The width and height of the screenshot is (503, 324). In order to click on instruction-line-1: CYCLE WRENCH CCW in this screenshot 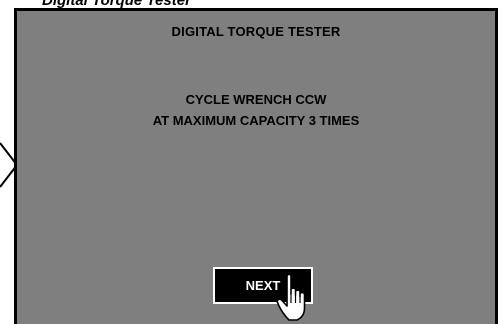, I will do `click(256, 99)`.